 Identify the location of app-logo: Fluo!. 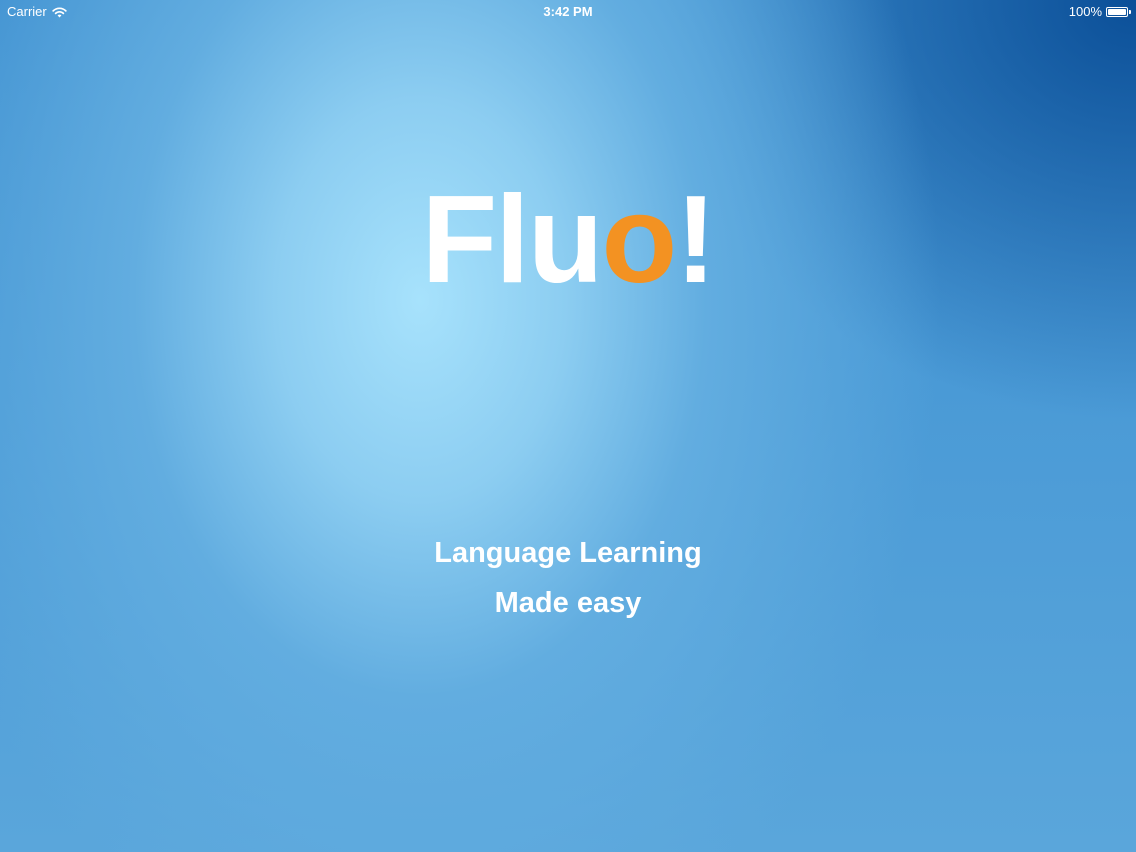
(568, 240).